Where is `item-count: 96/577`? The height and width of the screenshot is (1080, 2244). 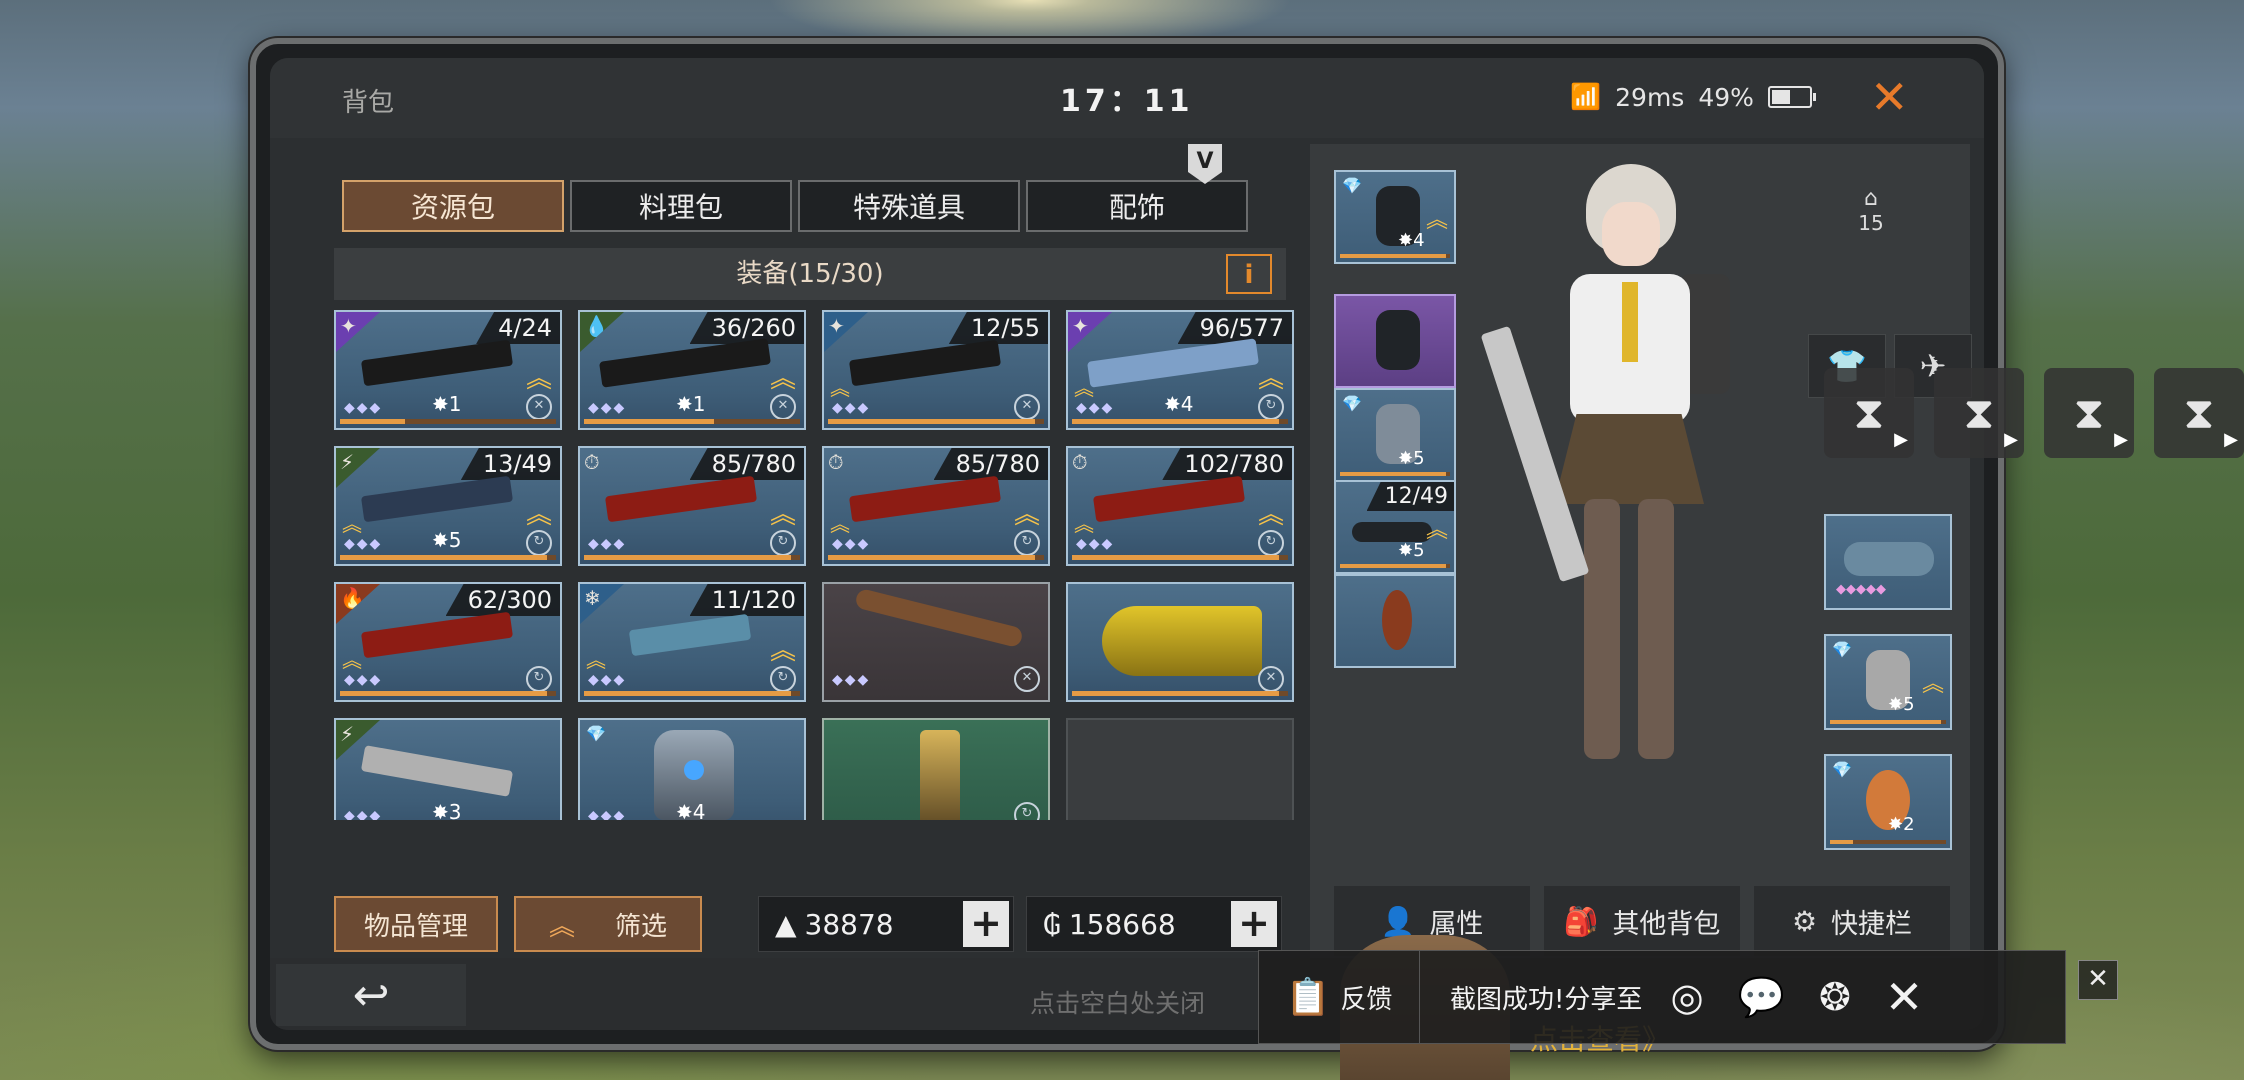
item-count: 96/577 is located at coordinates (1234, 328).